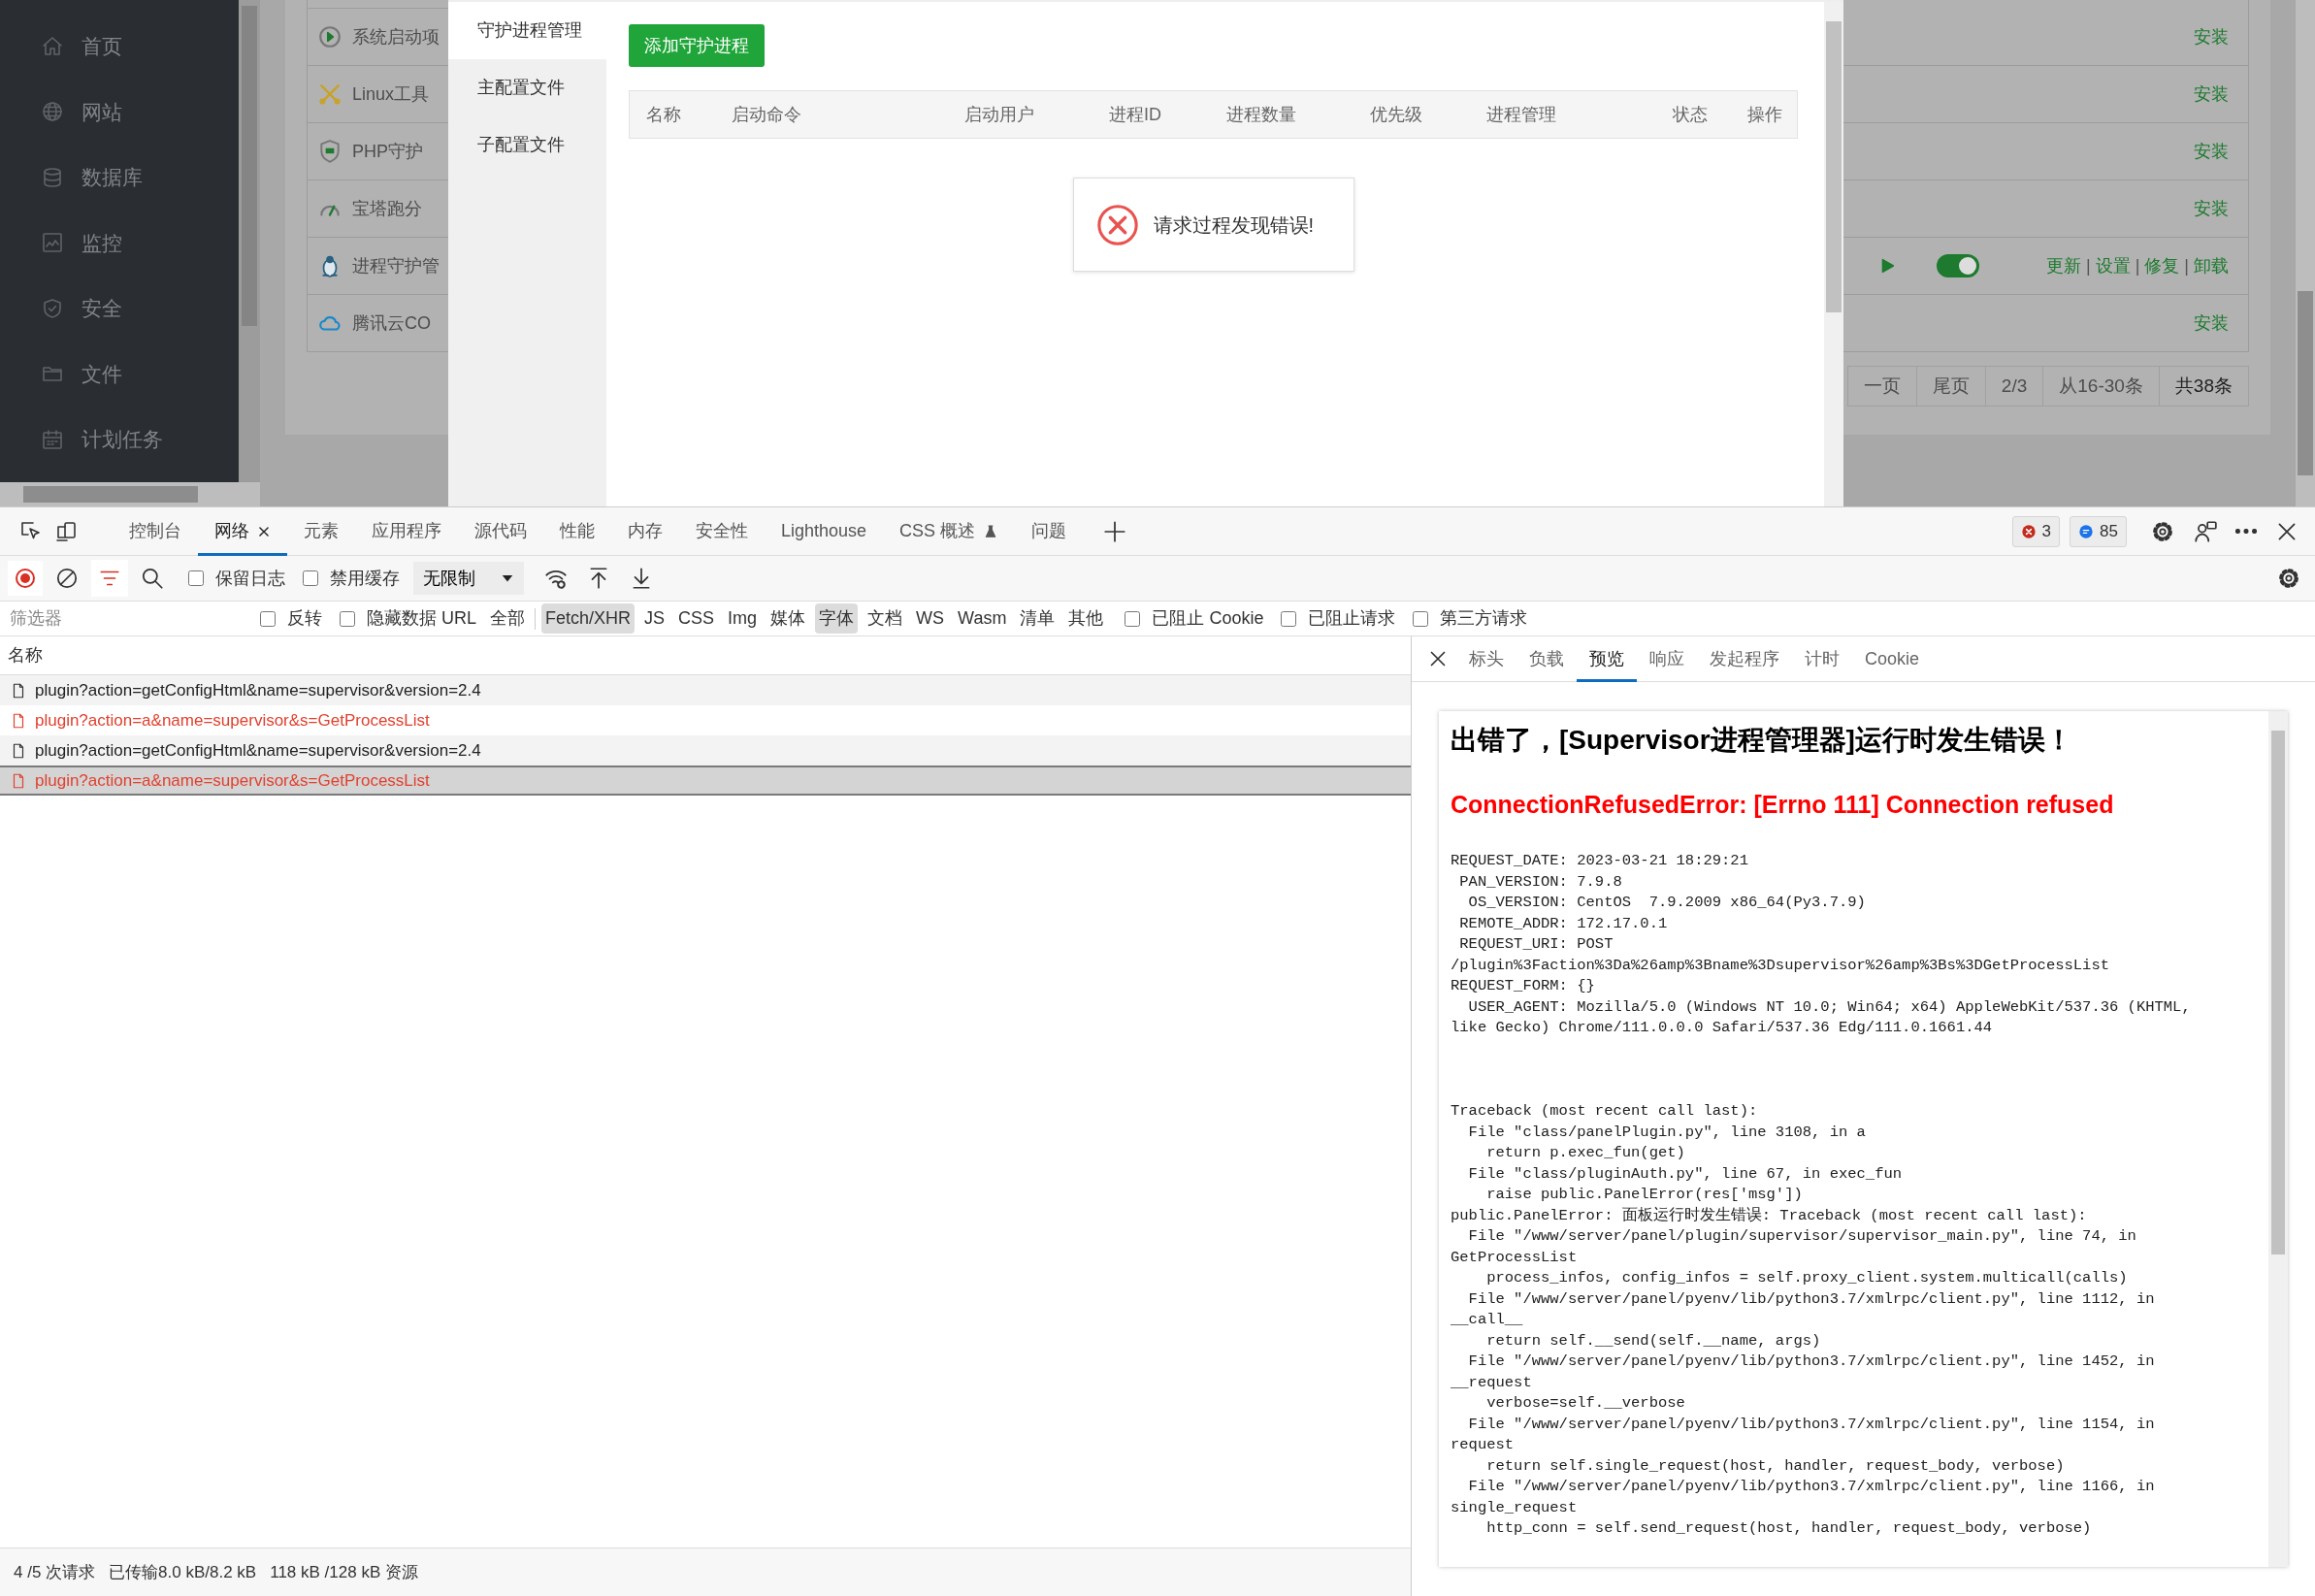 Image resolution: width=2315 pixels, height=1596 pixels. What do you see at coordinates (1830, 1007) in the screenshot?
I see `request-info-line: USER_AGENT: Mozilla/5.0 (Windows NT 10.0; Win64; x64) AppleWebKit/537.36 (KHTML,` at bounding box center [1830, 1007].